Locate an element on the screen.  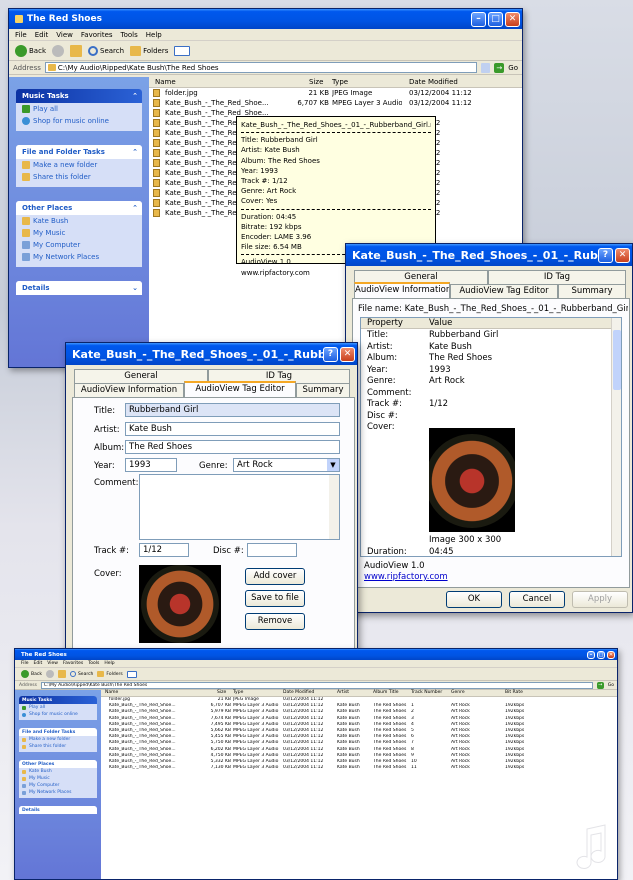
panel-header: Music Tasks ⌃ is located at coordinates (79, 96).